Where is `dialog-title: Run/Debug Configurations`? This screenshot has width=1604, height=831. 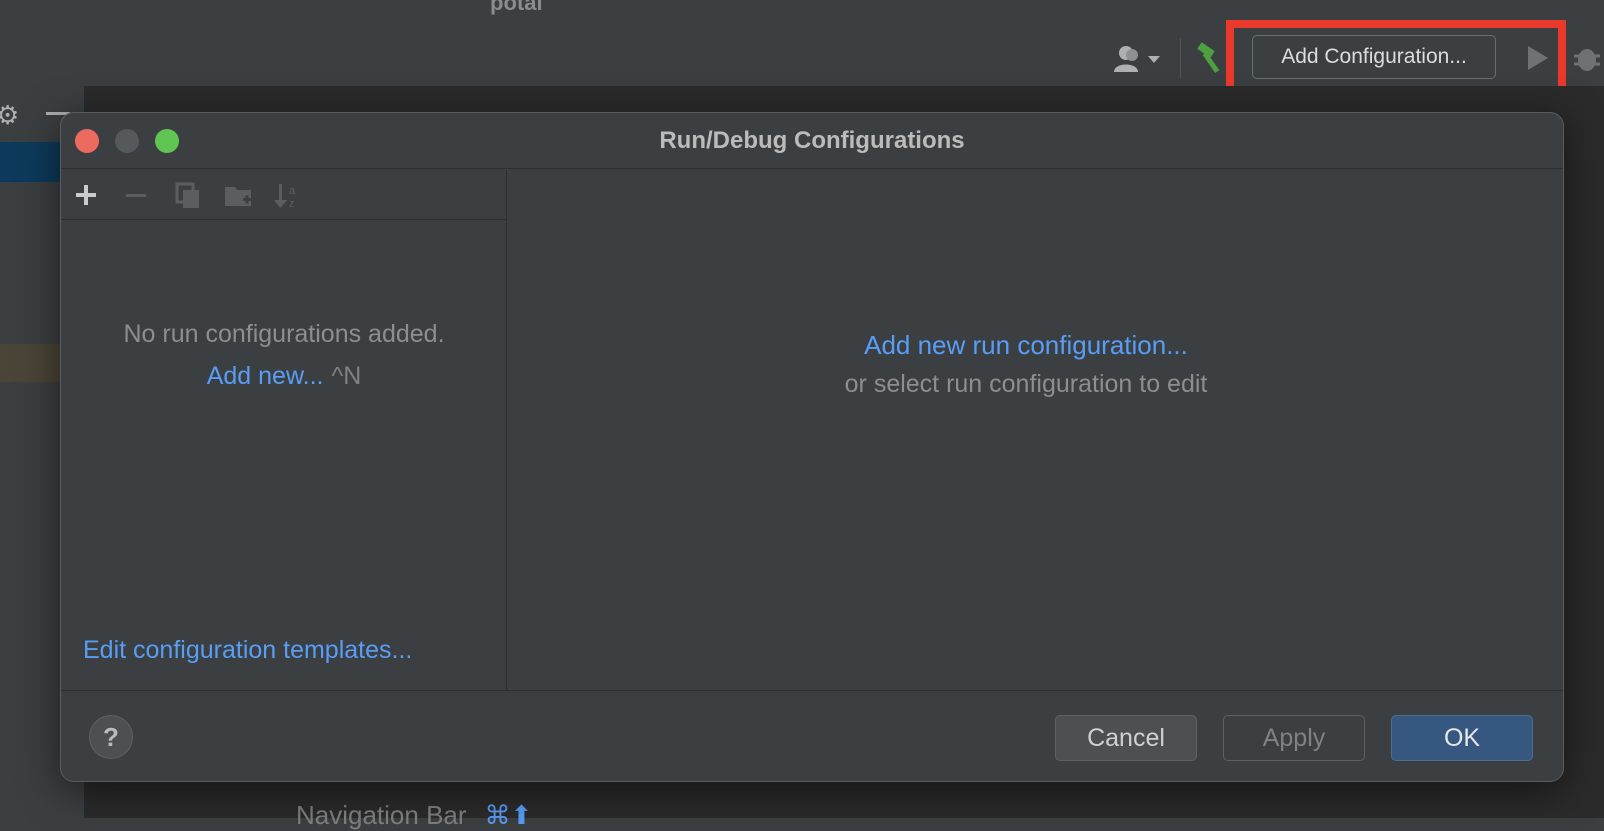
dialog-title: Run/Debug Configurations is located at coordinates (812, 140).